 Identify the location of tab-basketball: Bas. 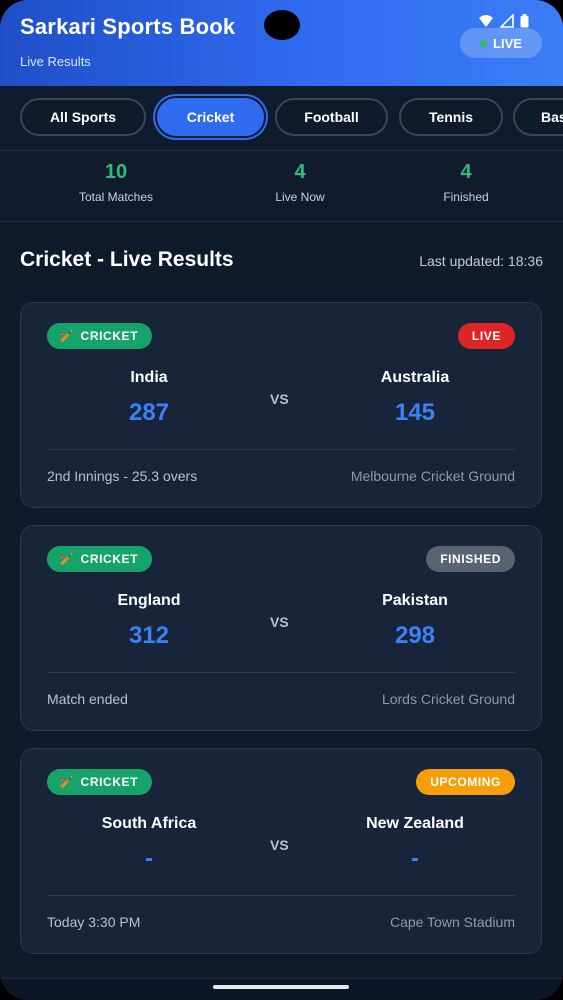
(538, 117).